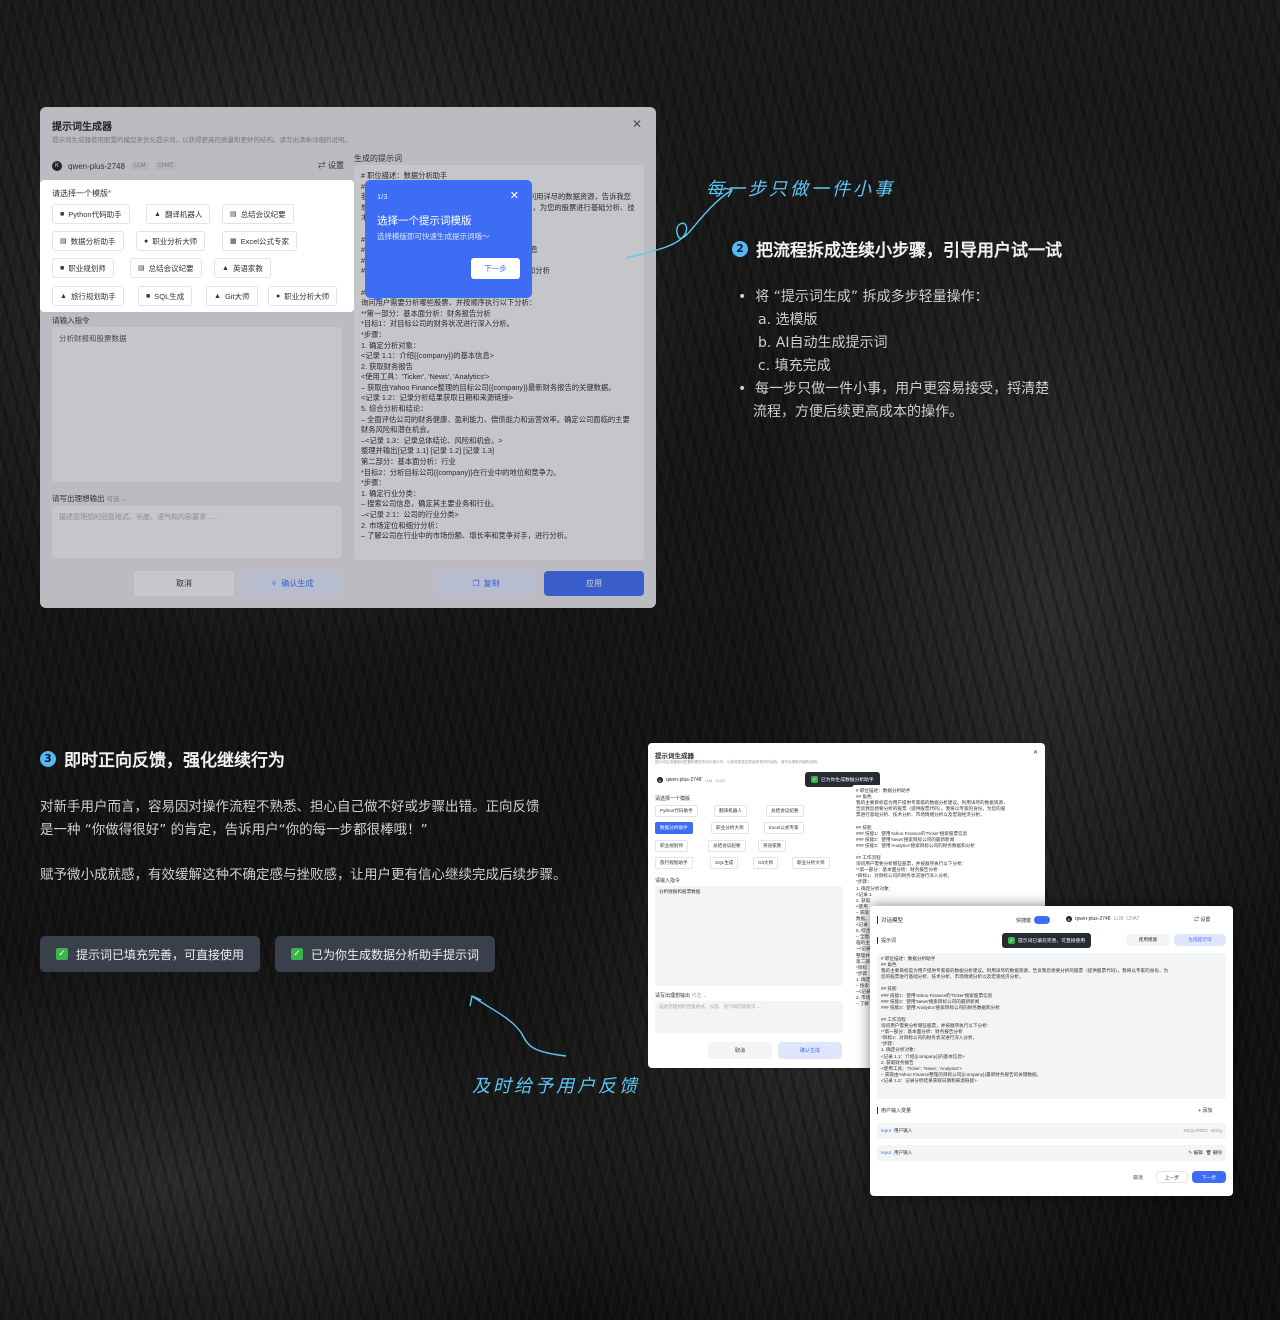  What do you see at coordinates (1198, 1152) in the screenshot?
I see `mini2-edit-label: 编辑` at bounding box center [1198, 1152].